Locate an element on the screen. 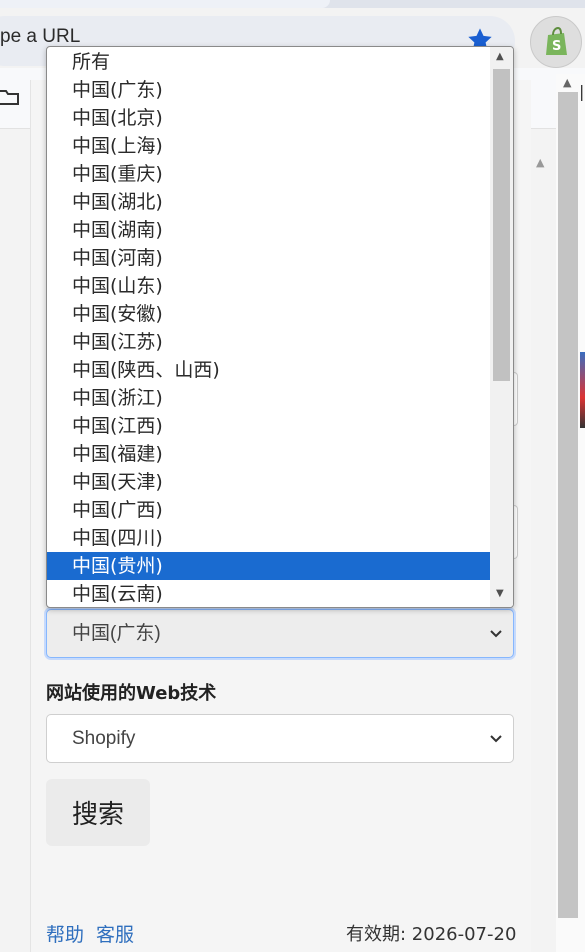 This screenshot has height=952, width=585. folder-icon is located at coordinates (11, 97).